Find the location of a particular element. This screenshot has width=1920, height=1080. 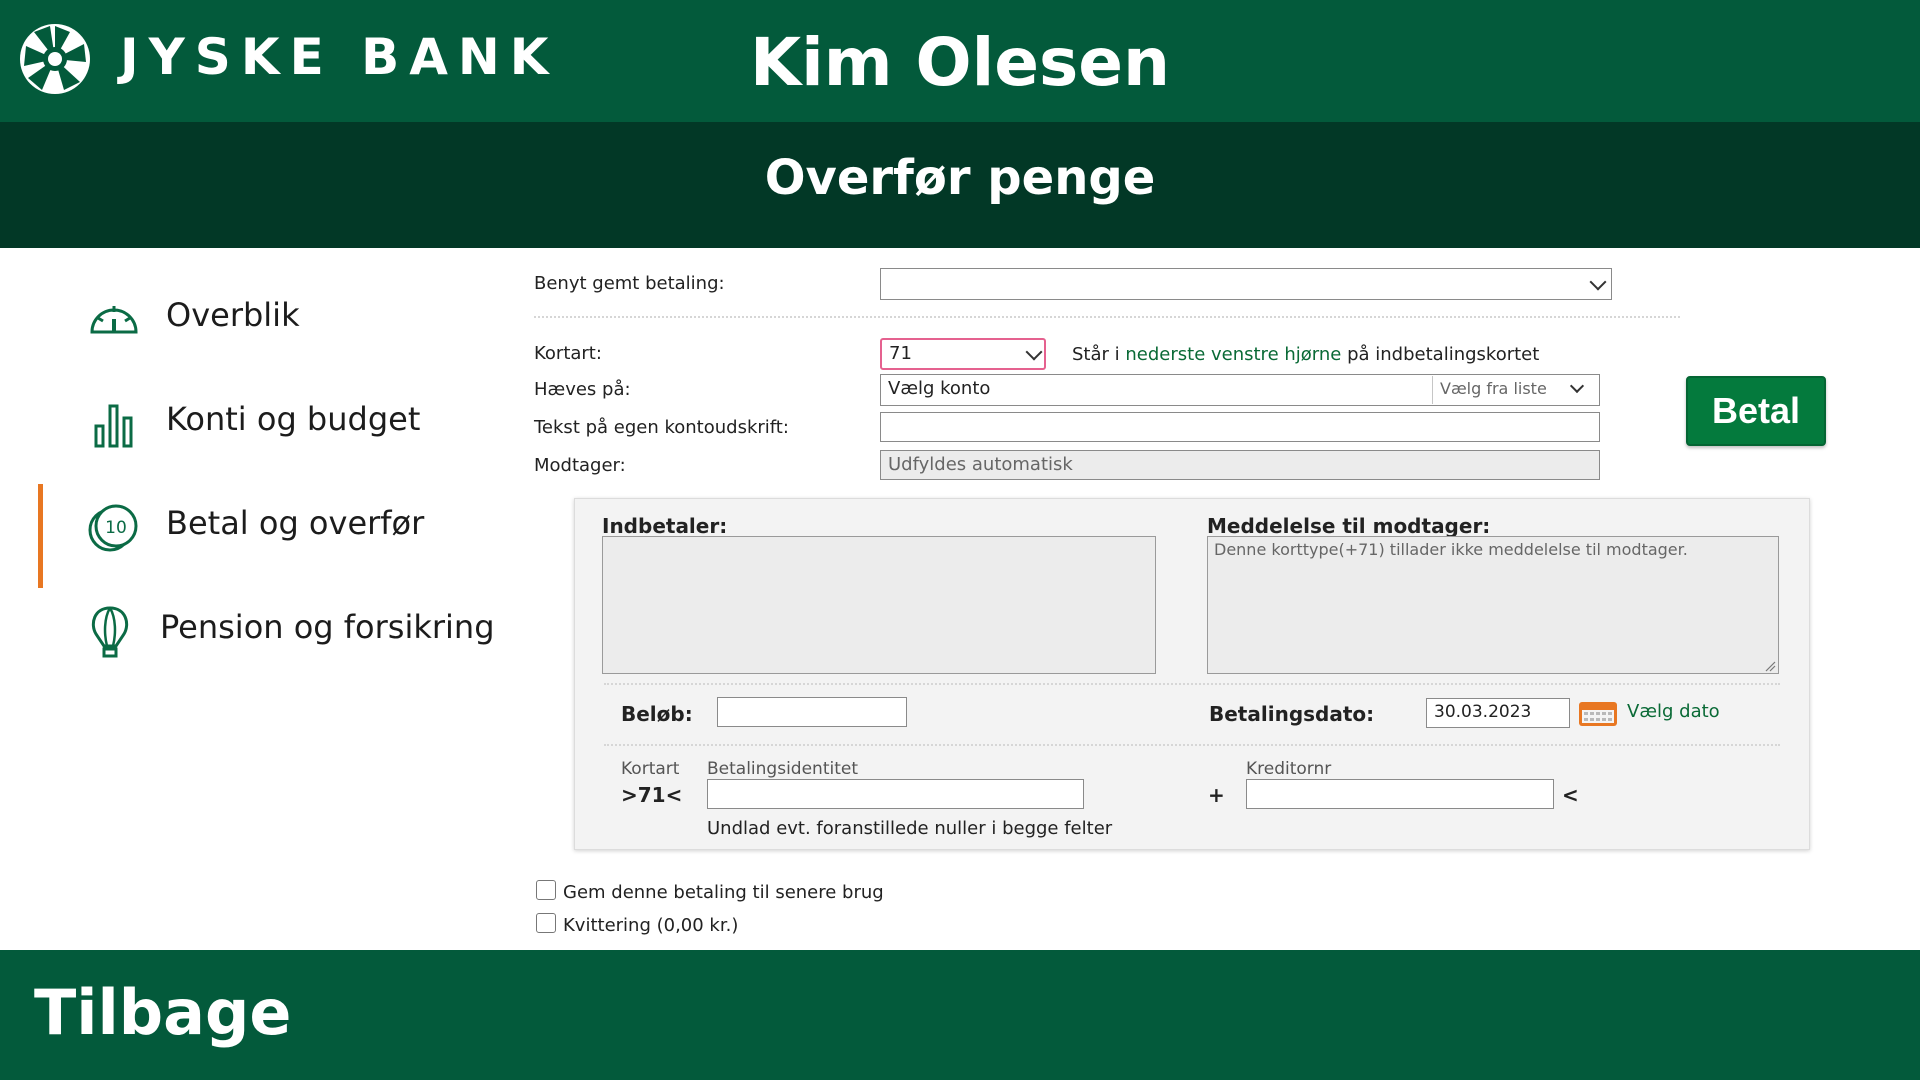

back-button: Tilbage is located at coordinates (162, 1012).